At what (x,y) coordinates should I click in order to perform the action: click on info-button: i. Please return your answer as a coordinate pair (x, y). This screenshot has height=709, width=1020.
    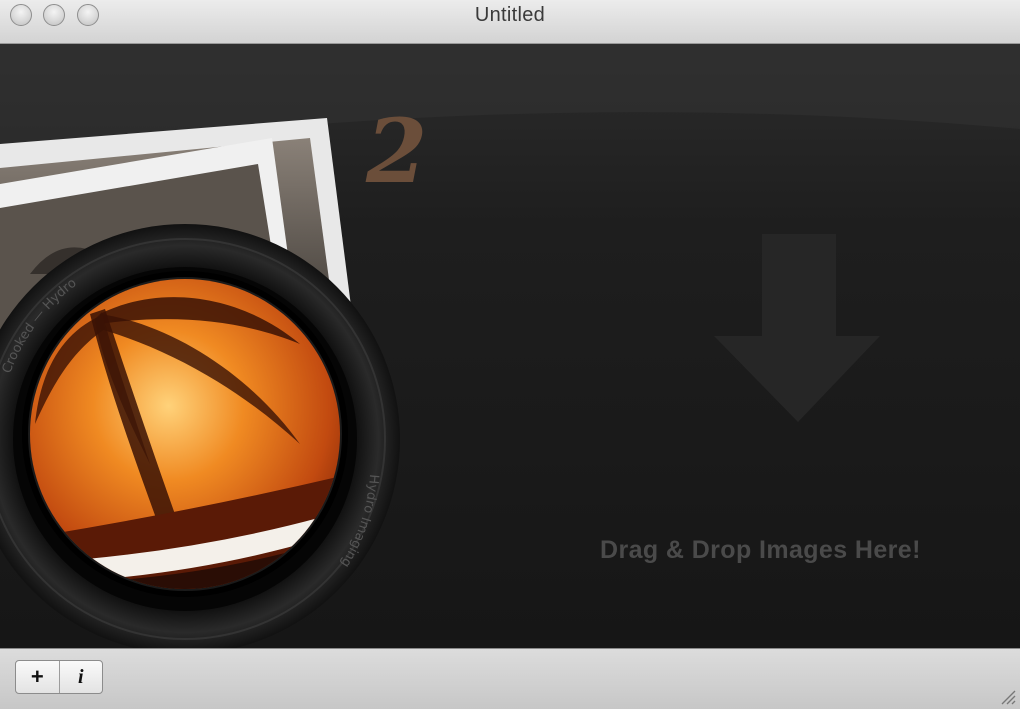
    Looking at the image, I should click on (80, 677).